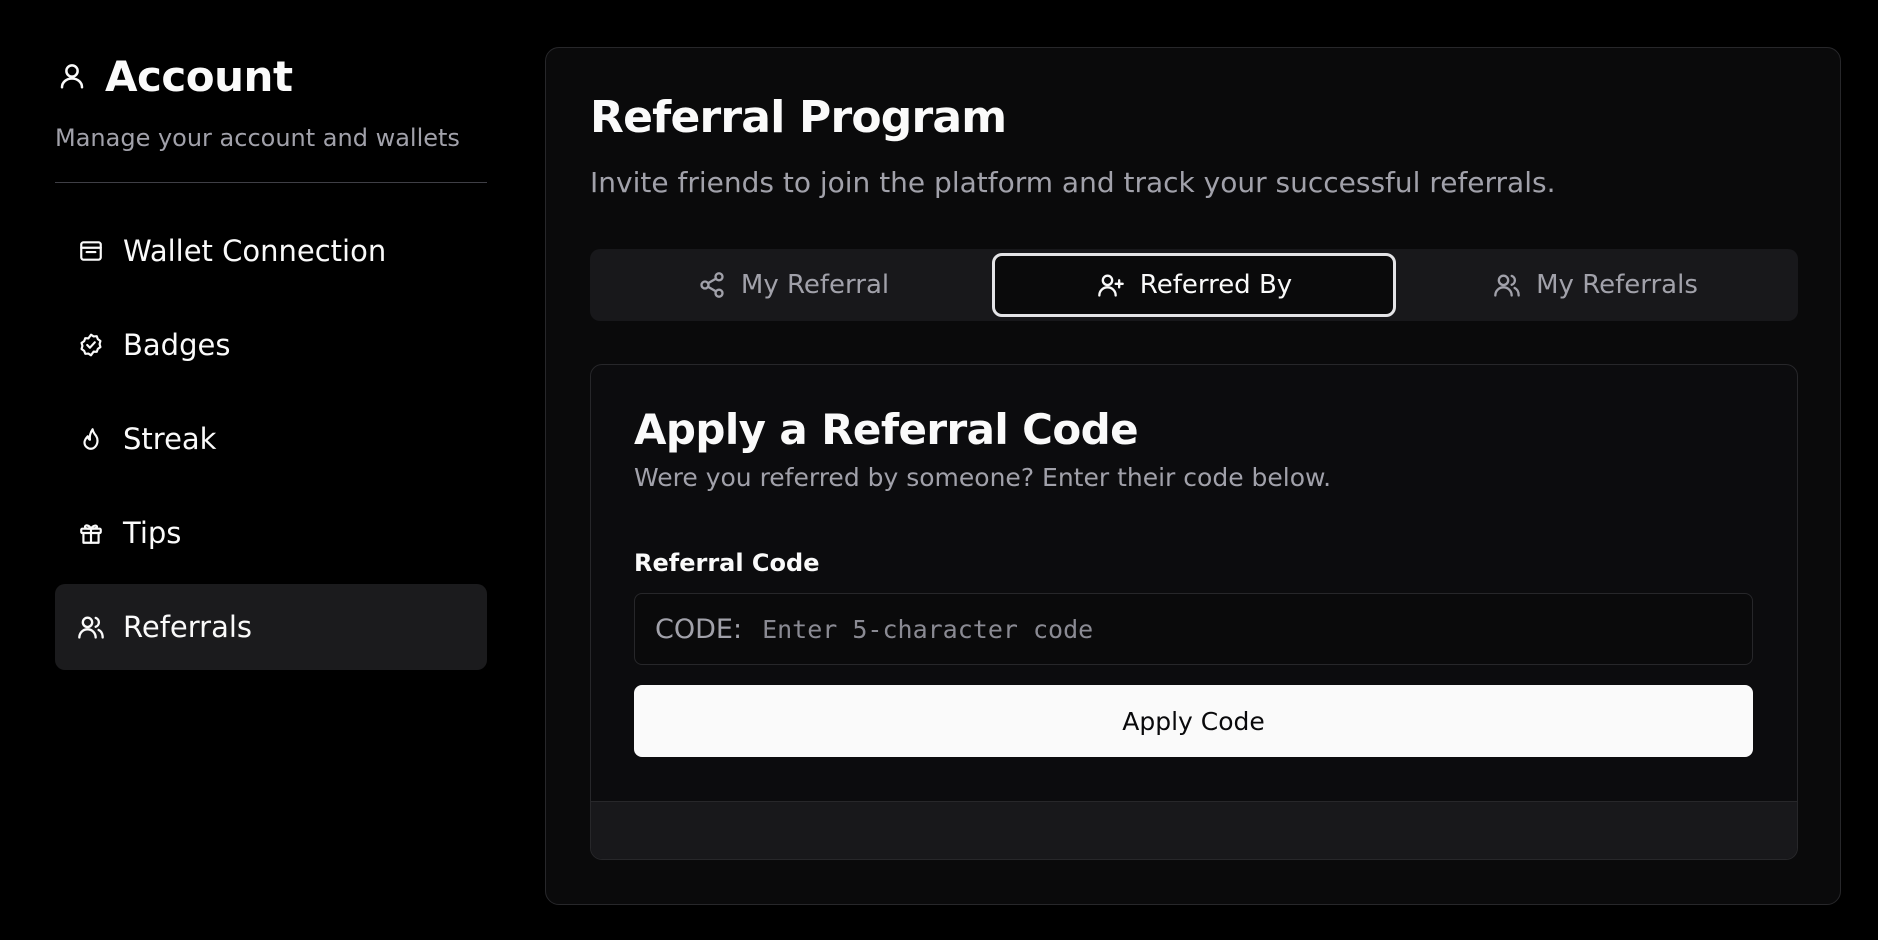  Describe the element at coordinates (91, 251) in the screenshot. I see `wallet-icon` at that location.